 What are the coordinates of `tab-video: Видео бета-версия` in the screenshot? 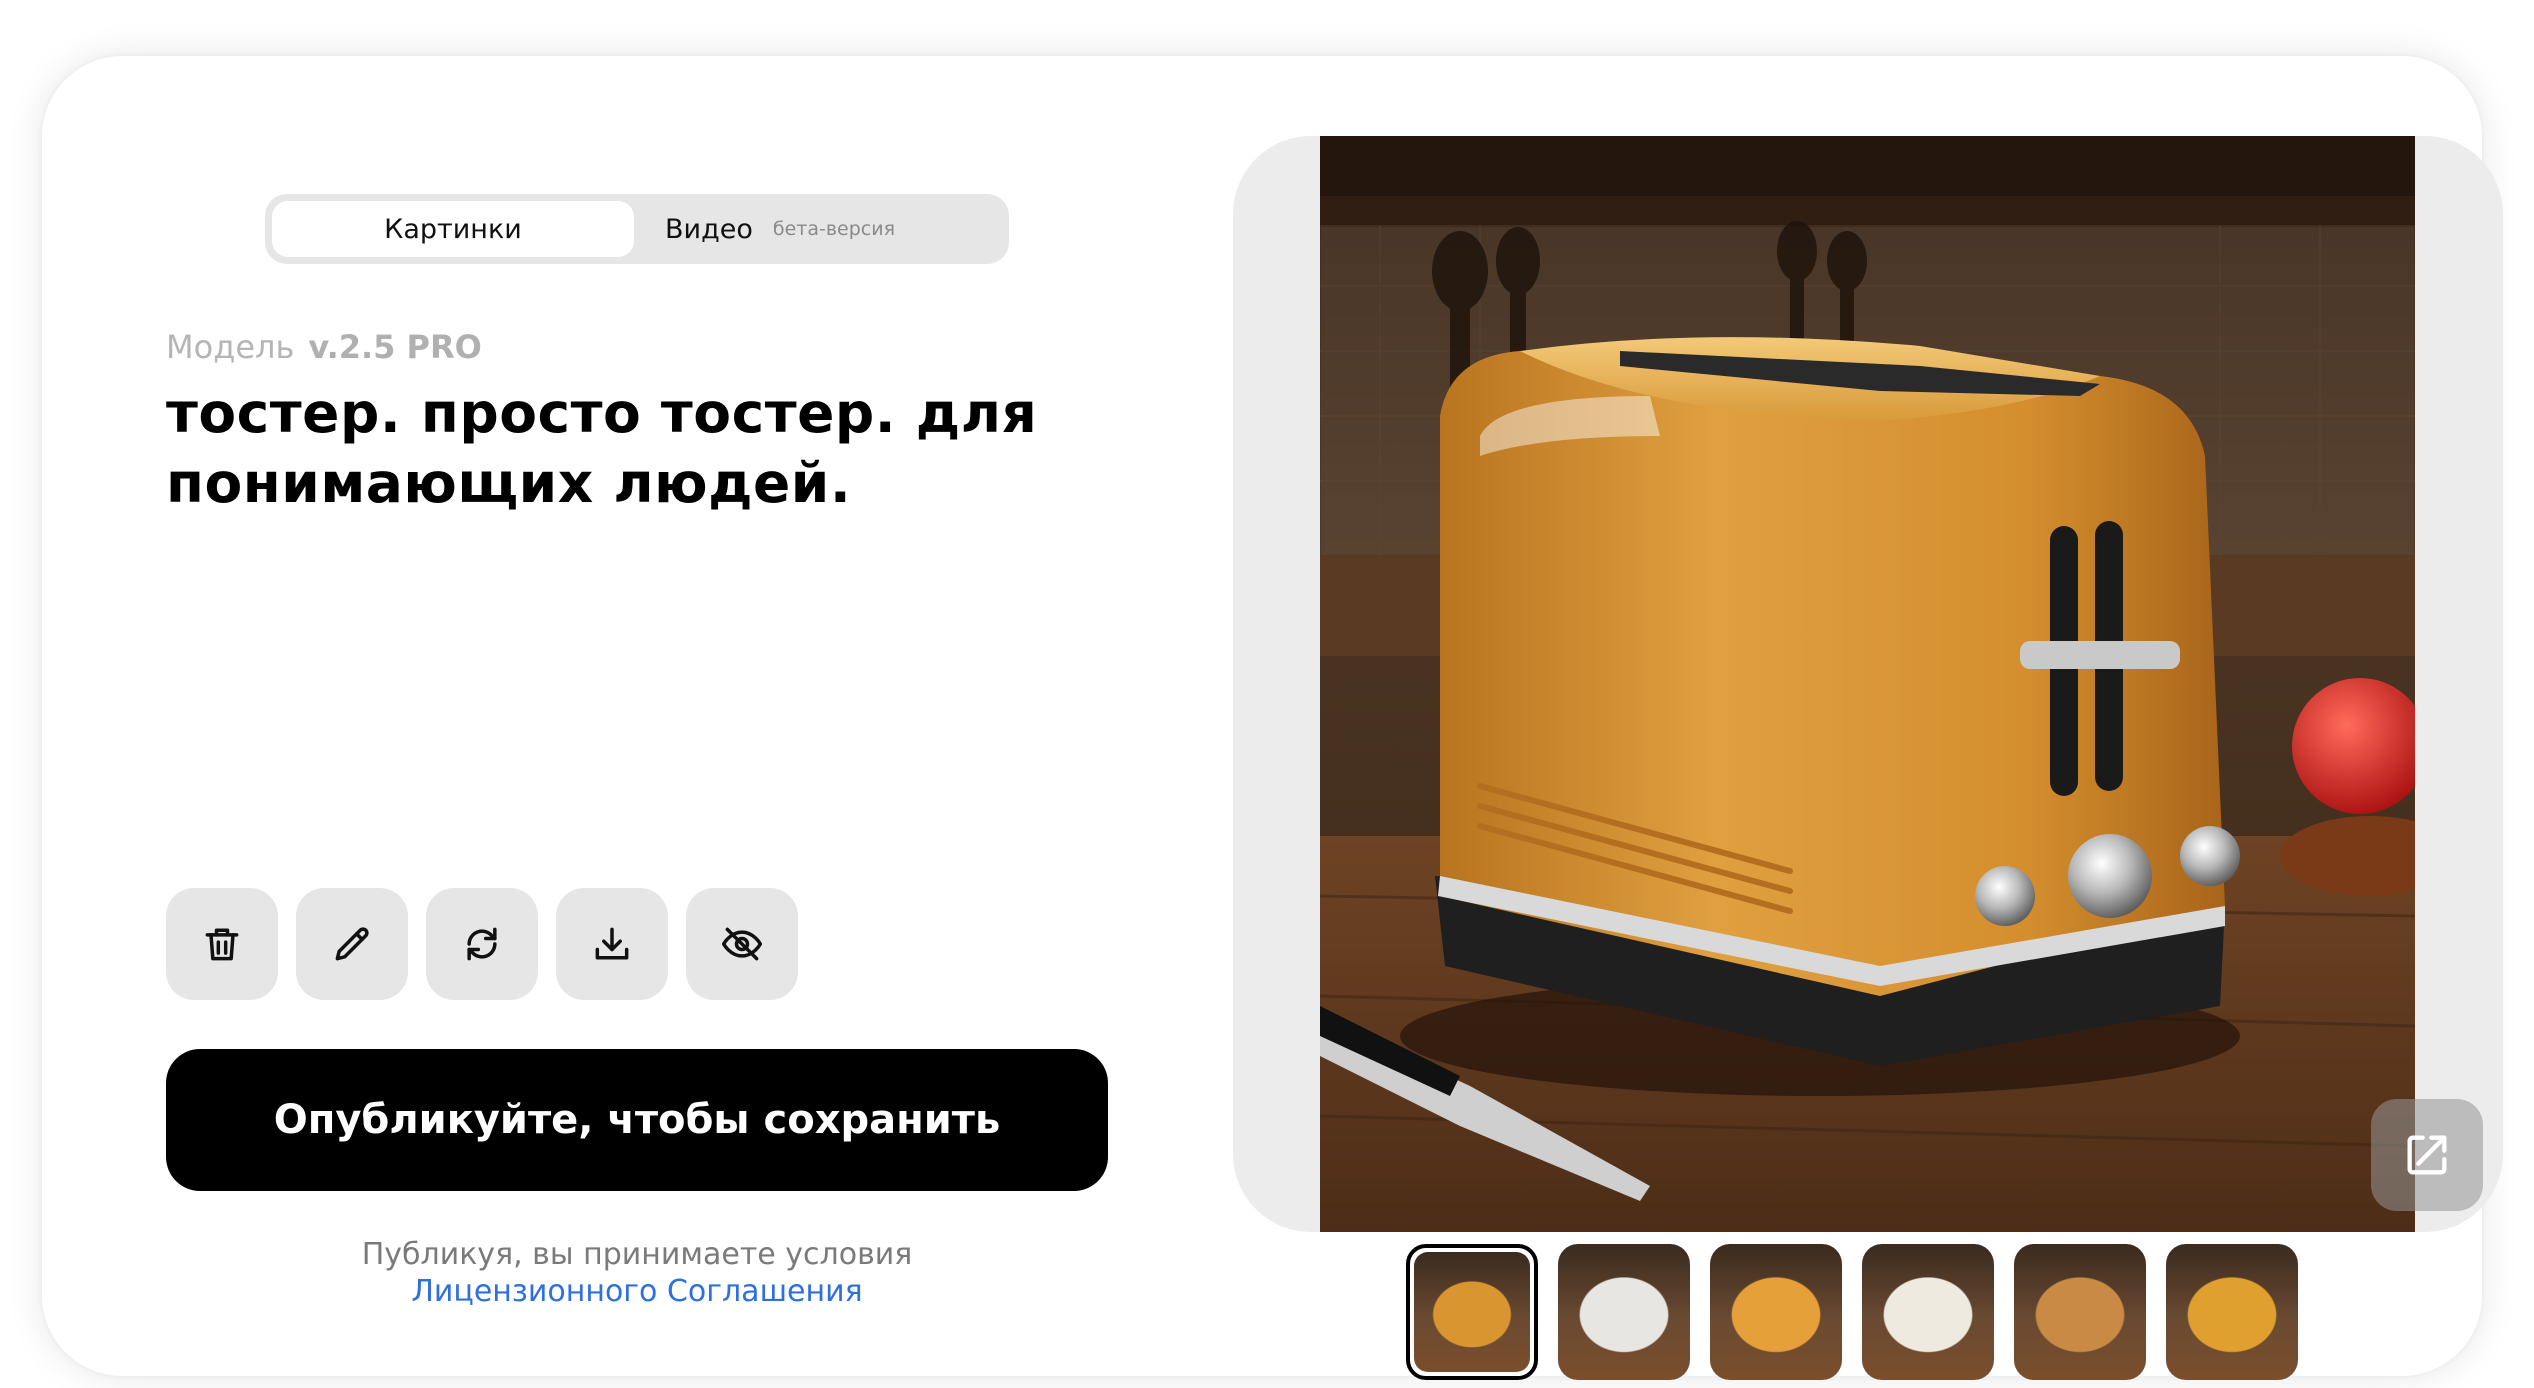 It's located at (830, 229).